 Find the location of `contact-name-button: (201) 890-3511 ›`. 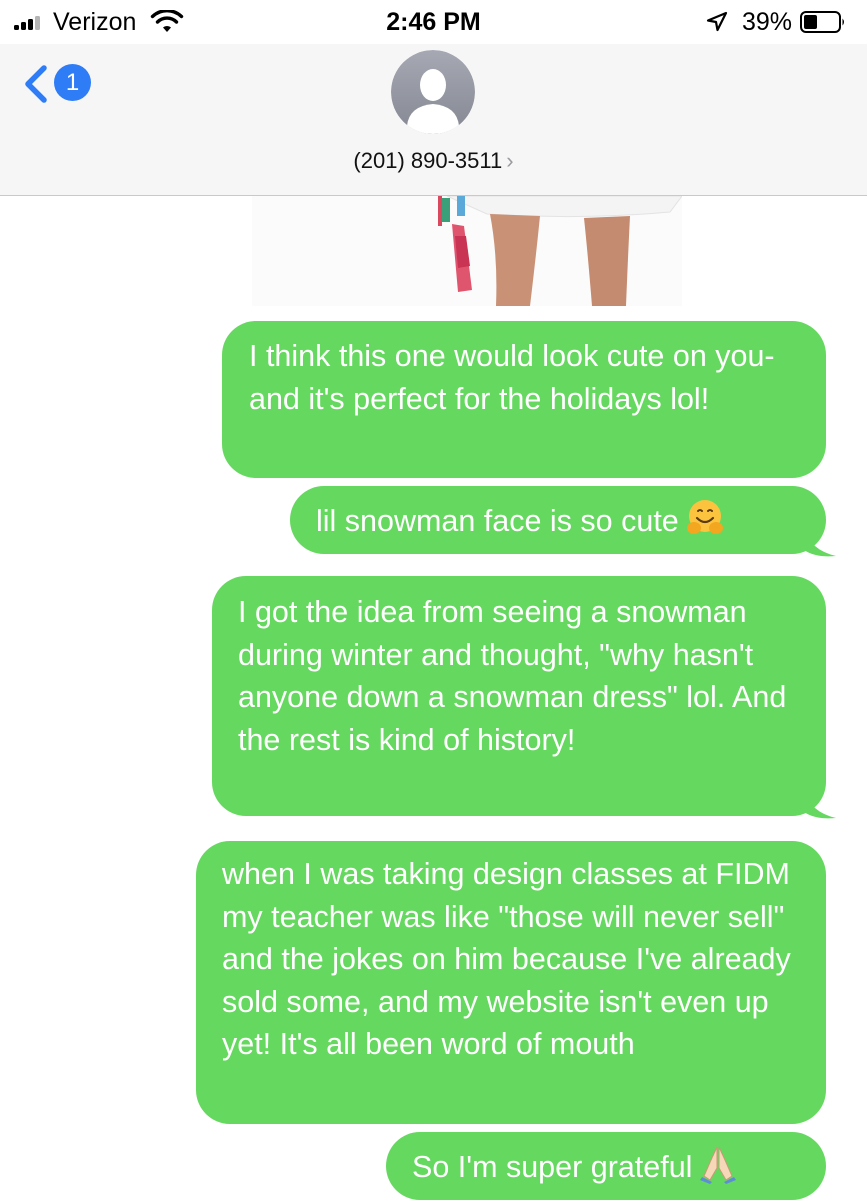

contact-name-button: (201) 890-3511 › is located at coordinates (433, 161).